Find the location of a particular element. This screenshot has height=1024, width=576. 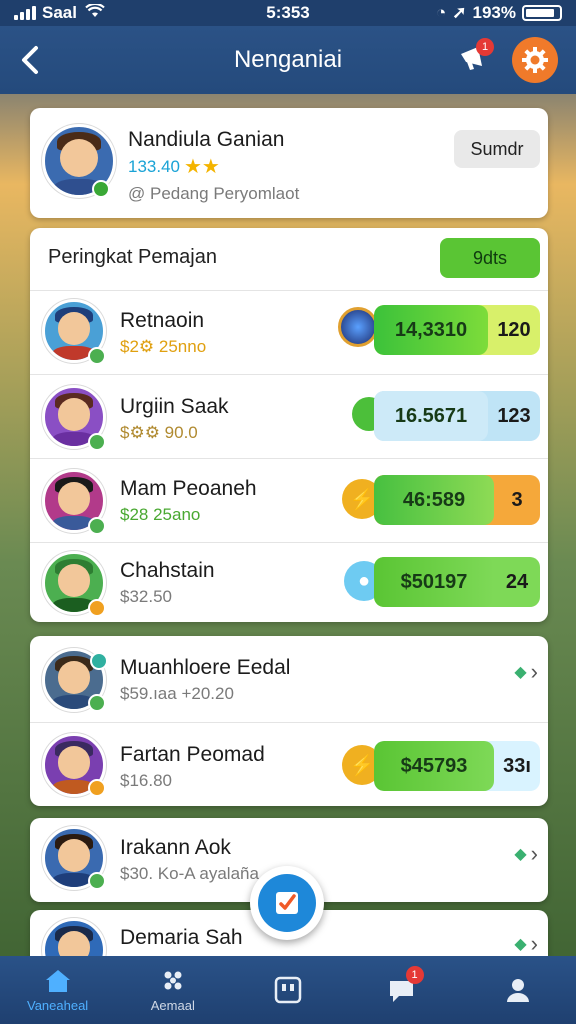

player-score-bar: $50197 24 is located at coordinates (457, 582).